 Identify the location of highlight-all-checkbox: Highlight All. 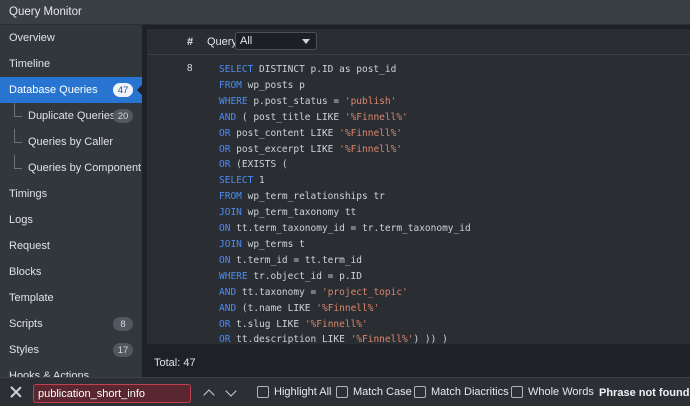
(294, 392).